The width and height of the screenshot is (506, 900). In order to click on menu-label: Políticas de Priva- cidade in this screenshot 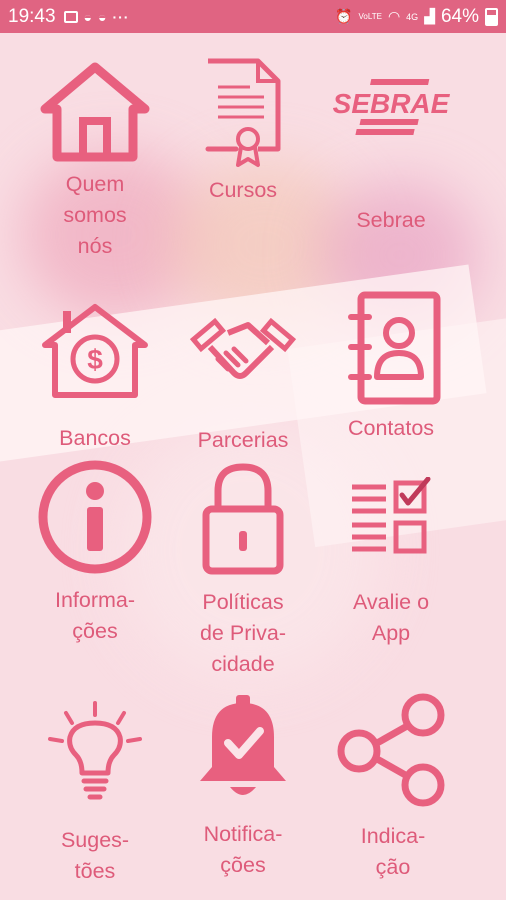, I will do `click(243, 633)`.